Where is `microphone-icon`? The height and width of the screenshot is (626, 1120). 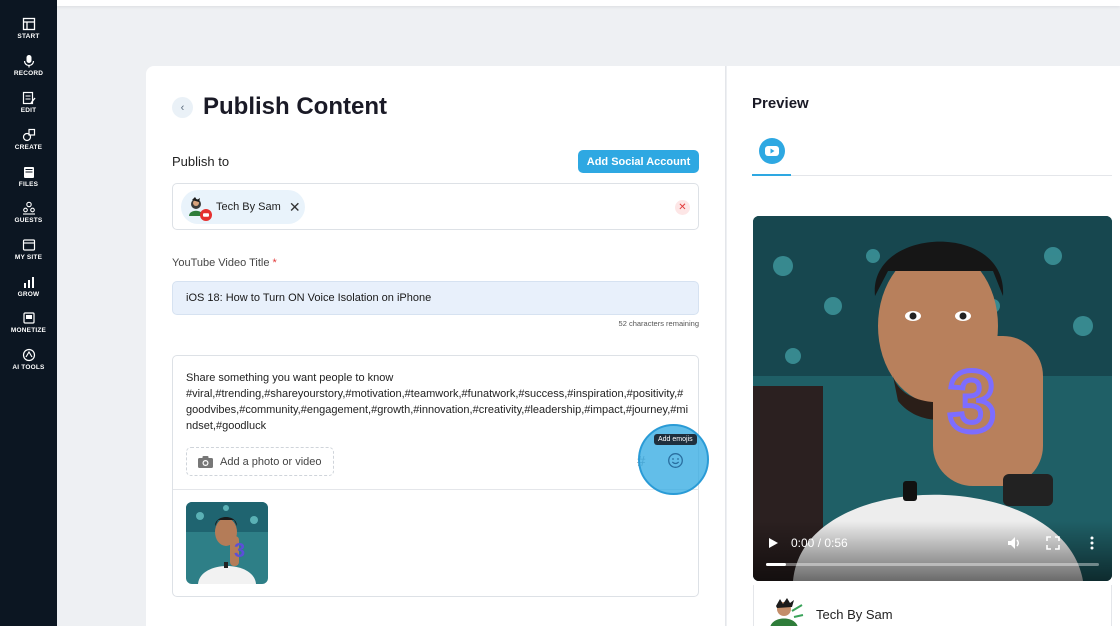
microphone-icon is located at coordinates (28, 61).